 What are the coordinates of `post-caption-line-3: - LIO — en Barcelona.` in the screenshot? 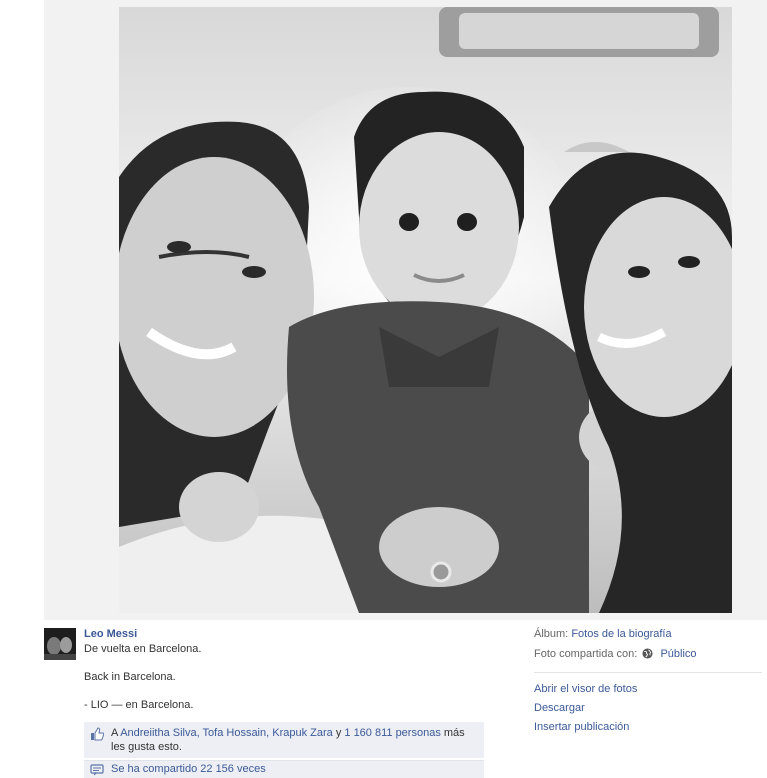 It's located at (139, 705).